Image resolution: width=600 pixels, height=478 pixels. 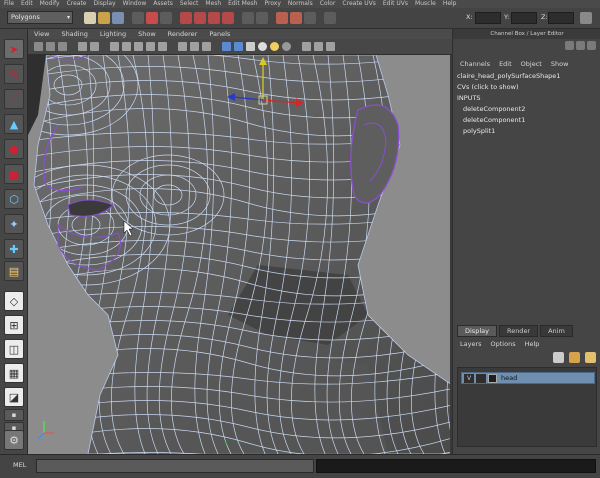 I want to click on panel-menu-show: Show, so click(x=147, y=34).